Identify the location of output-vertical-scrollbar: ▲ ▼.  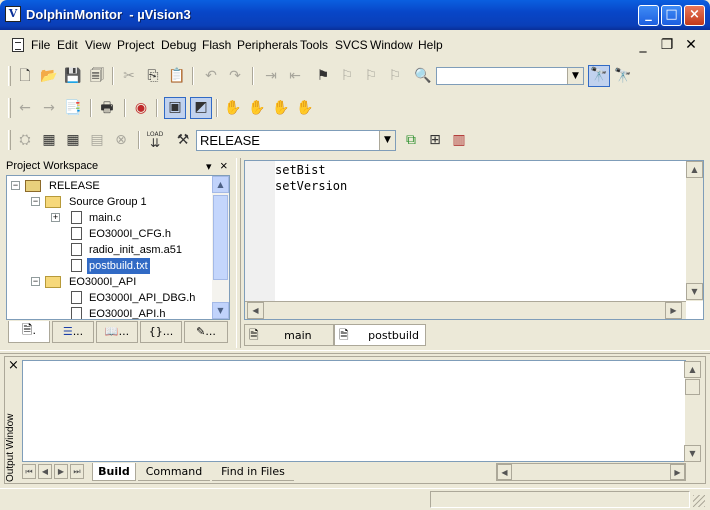
(693, 411).